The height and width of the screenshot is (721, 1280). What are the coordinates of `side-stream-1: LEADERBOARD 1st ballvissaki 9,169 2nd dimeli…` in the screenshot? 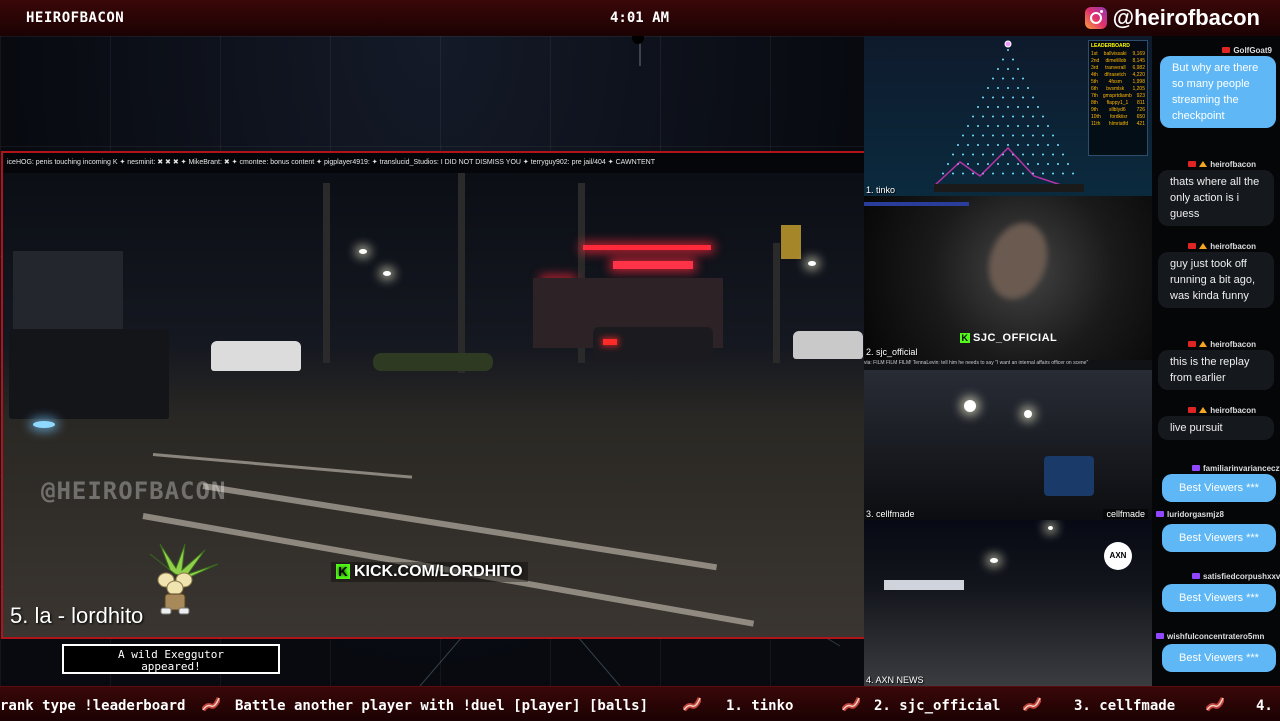 It's located at (1008, 116).